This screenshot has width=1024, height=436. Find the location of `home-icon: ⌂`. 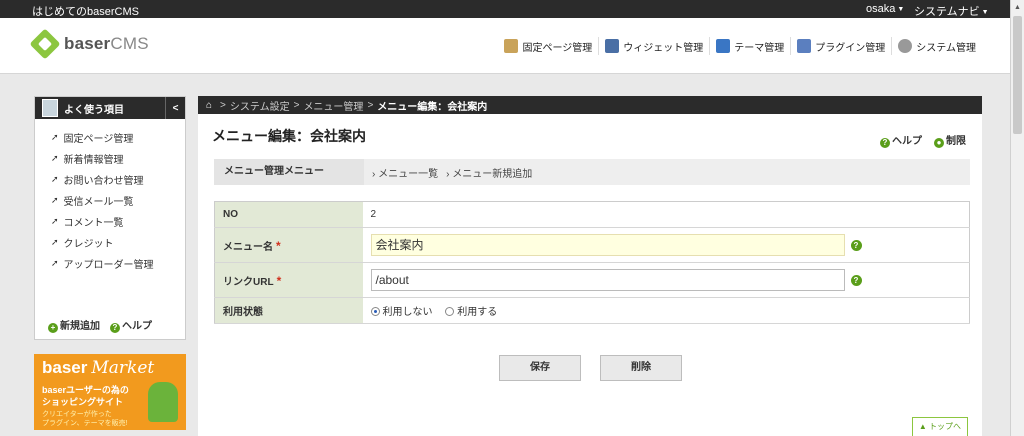

home-icon: ⌂ is located at coordinates (209, 105).